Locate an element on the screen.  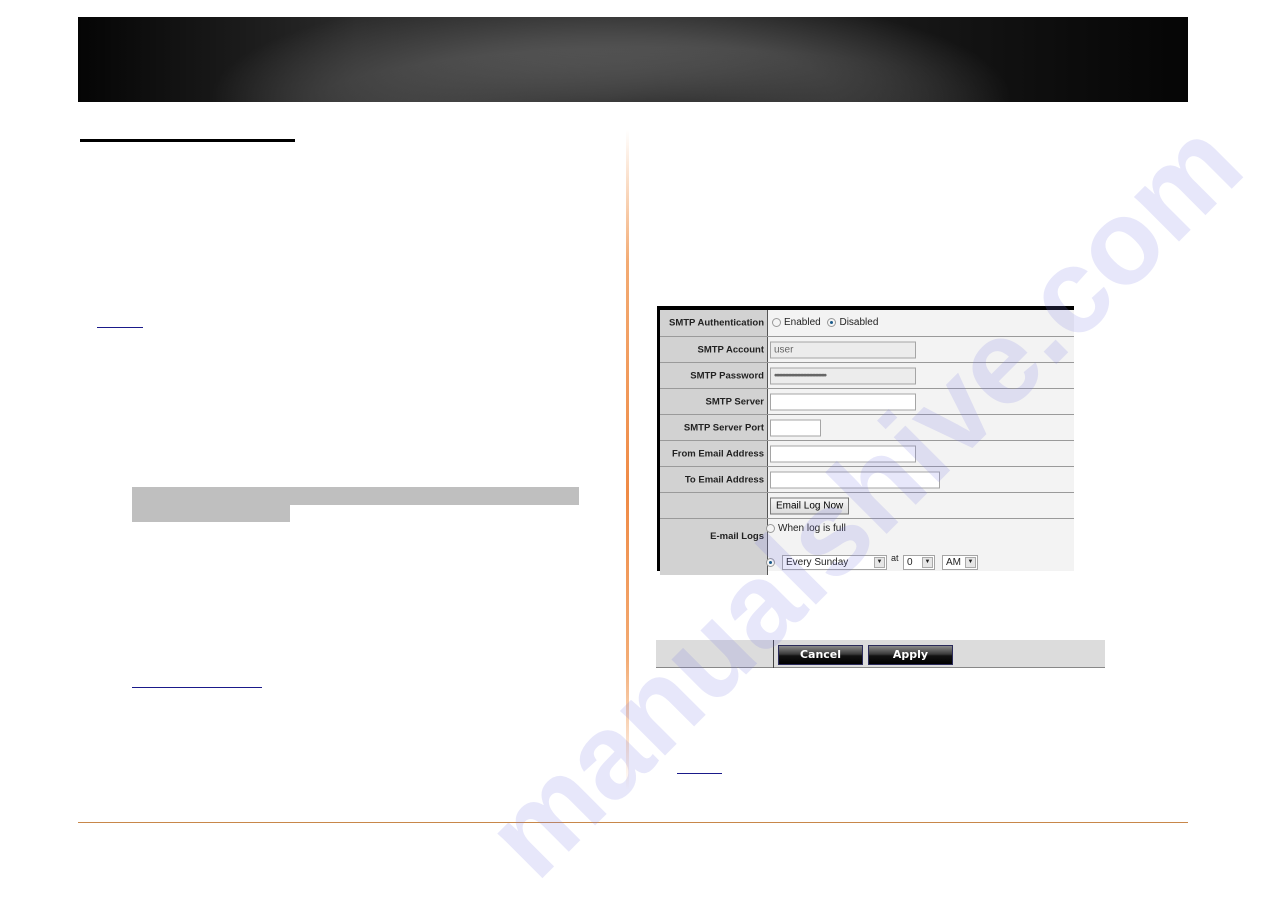
email-log-now-button: Email Log Now is located at coordinates (810, 505).